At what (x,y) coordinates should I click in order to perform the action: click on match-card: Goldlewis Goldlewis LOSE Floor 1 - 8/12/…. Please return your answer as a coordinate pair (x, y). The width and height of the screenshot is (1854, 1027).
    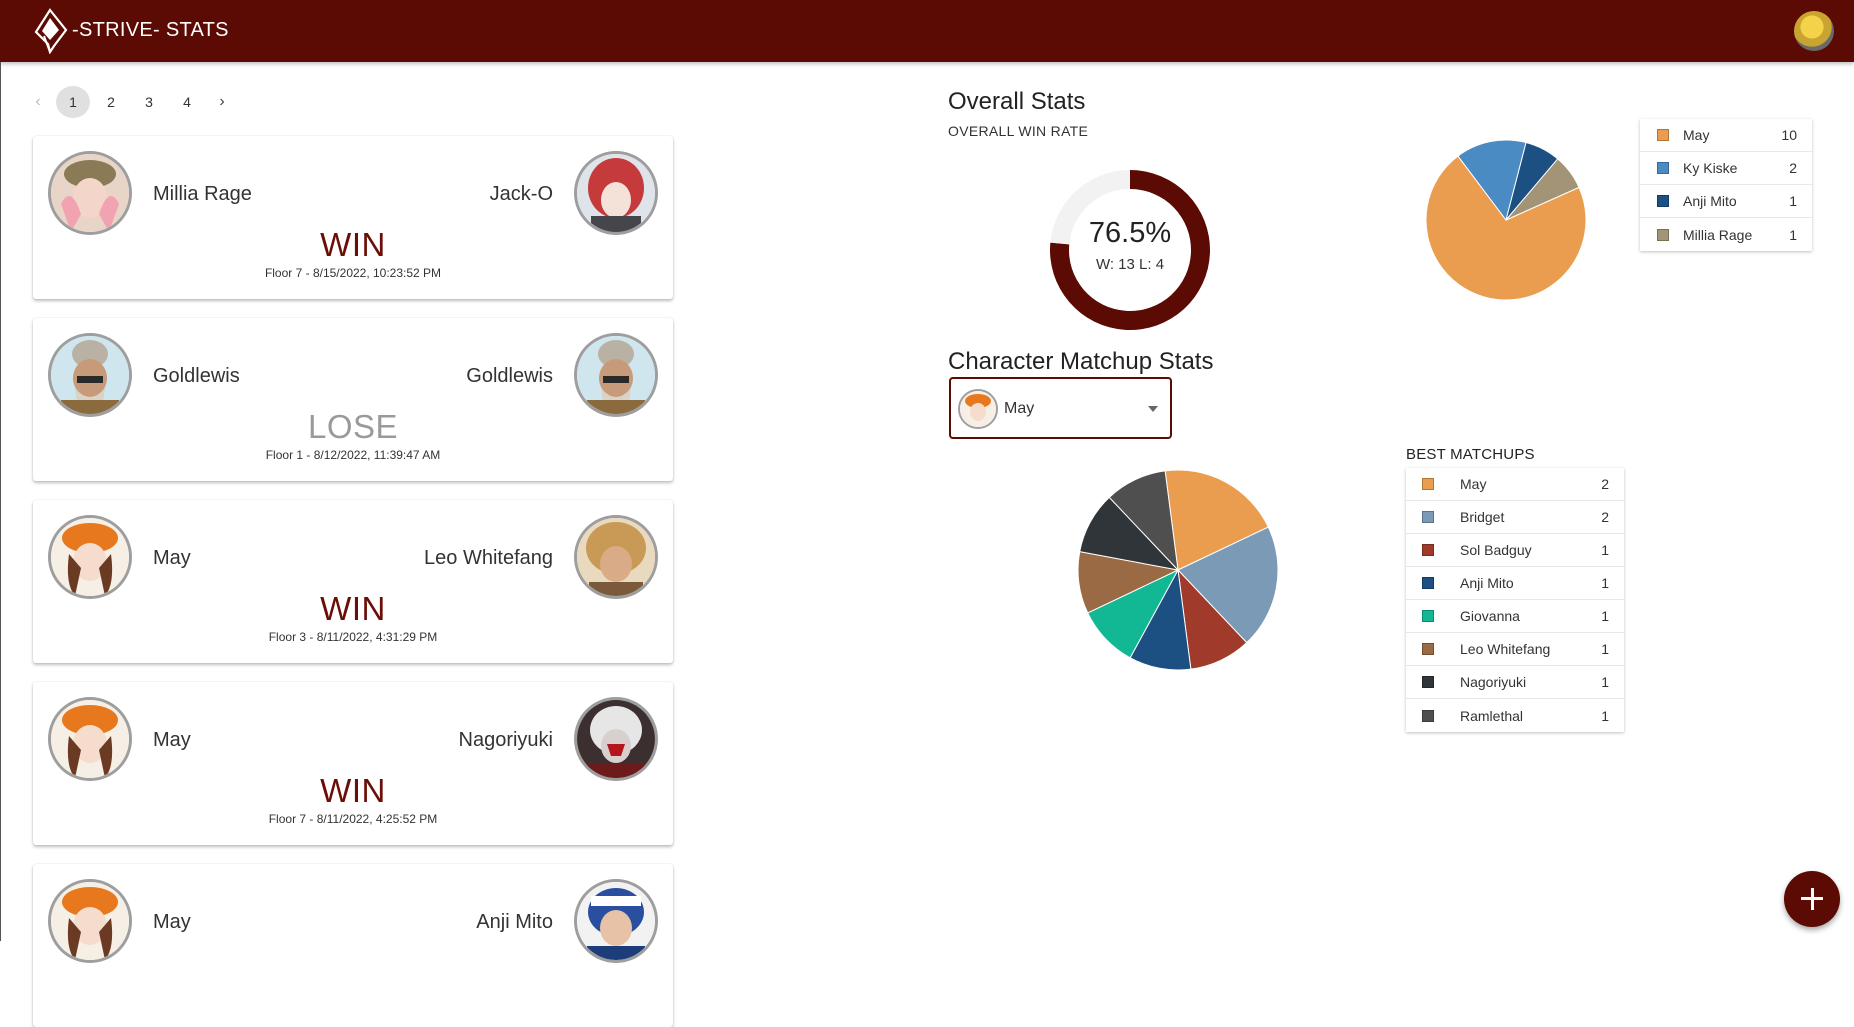
    Looking at the image, I should click on (353, 399).